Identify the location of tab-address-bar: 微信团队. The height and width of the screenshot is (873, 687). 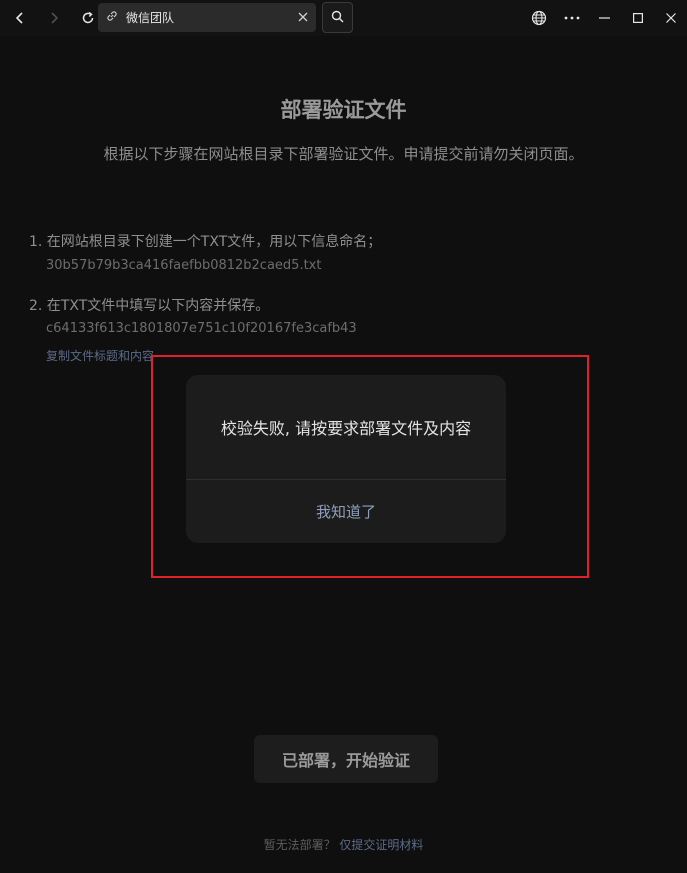
(207, 17).